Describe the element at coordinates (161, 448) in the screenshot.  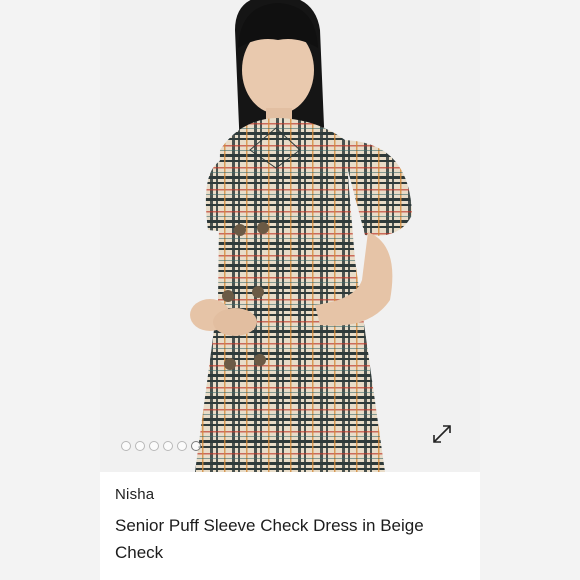
I see `carousel-indicators` at that location.